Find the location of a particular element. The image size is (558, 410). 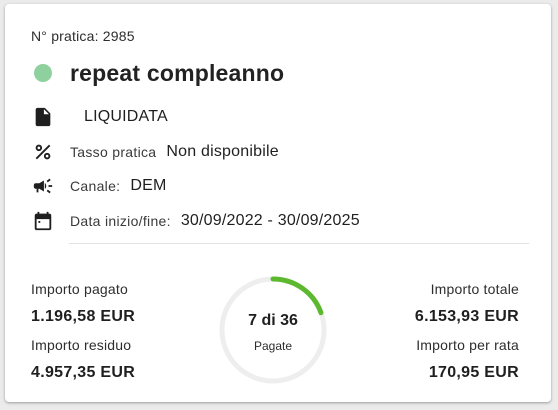

dates-value: 30/09/2022 - 30/09/2025 is located at coordinates (270, 220).